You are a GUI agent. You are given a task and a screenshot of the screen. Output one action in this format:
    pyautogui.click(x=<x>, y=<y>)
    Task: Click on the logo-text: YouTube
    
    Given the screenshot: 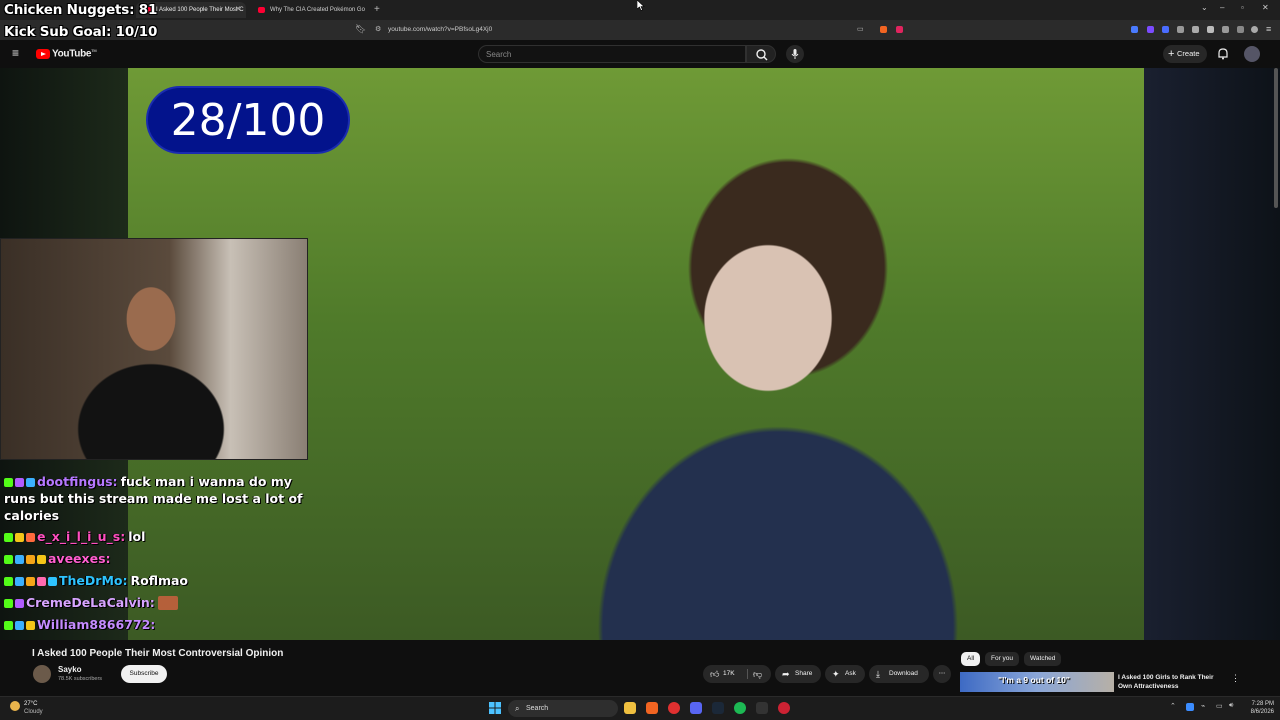 What is the action you would take?
    pyautogui.click(x=72, y=54)
    